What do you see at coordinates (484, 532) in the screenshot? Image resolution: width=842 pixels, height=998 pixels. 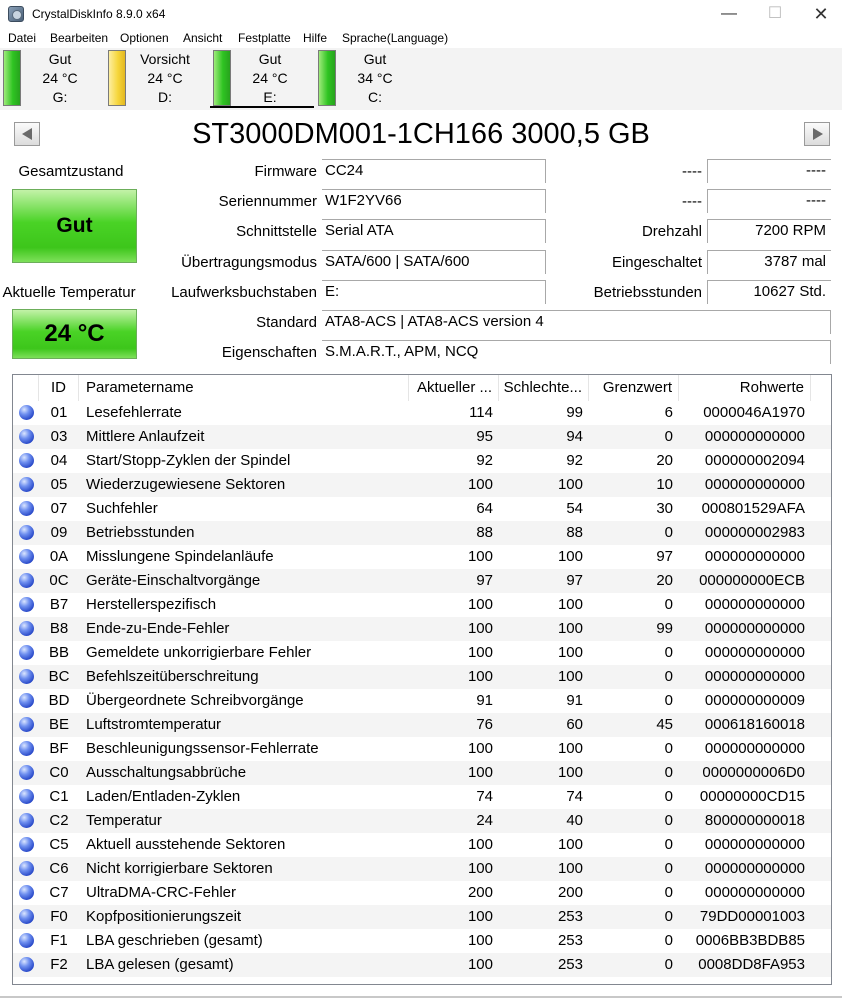 I see `attr-current: 88` at bounding box center [484, 532].